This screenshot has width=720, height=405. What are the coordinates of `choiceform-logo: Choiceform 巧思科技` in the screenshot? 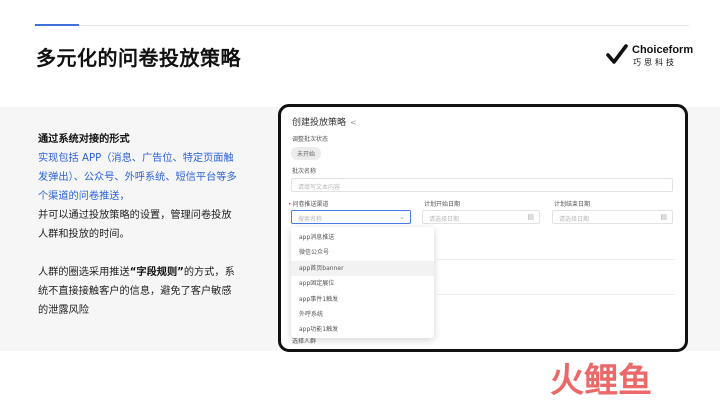 It's located at (651, 56).